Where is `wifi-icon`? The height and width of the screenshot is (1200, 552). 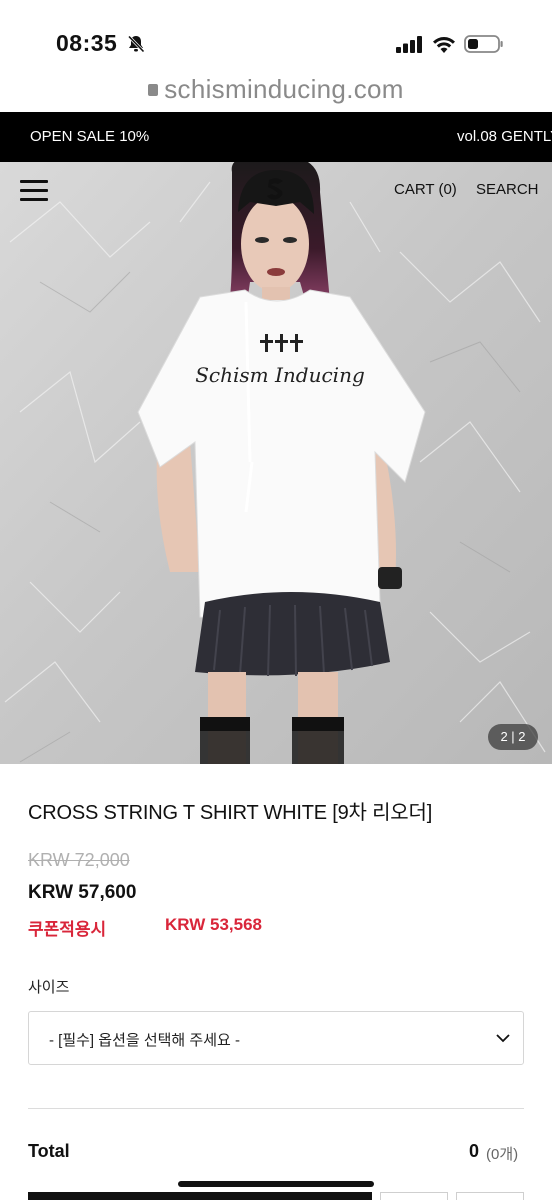
wifi-icon is located at coordinates (444, 45).